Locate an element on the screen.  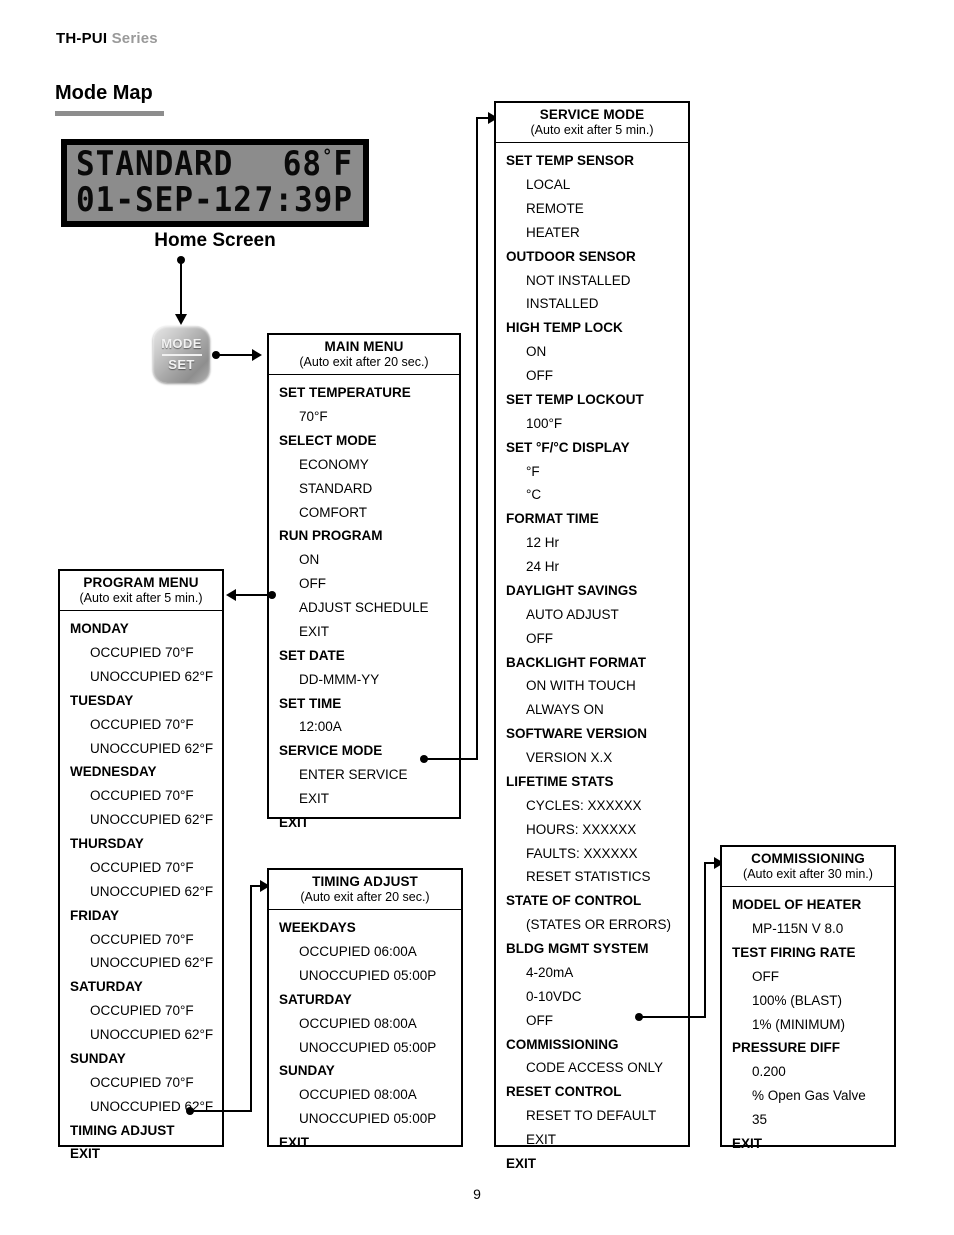
menu-item: 35 is located at coordinates (808, 1120).